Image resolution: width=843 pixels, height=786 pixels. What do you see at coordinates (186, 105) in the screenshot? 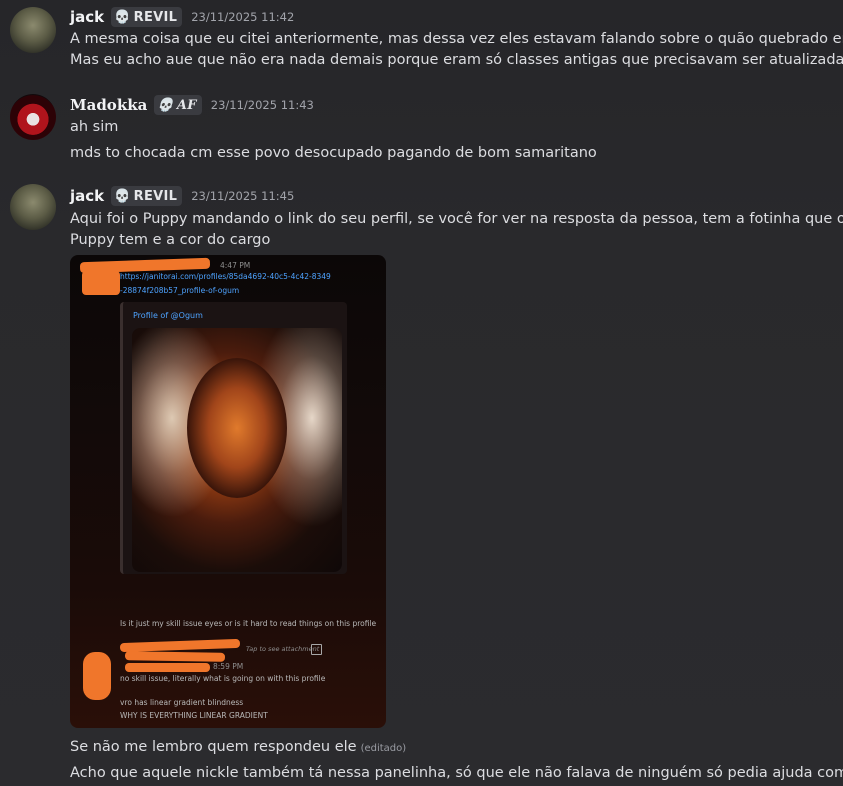
I see `role-tag-label: AF` at bounding box center [186, 105].